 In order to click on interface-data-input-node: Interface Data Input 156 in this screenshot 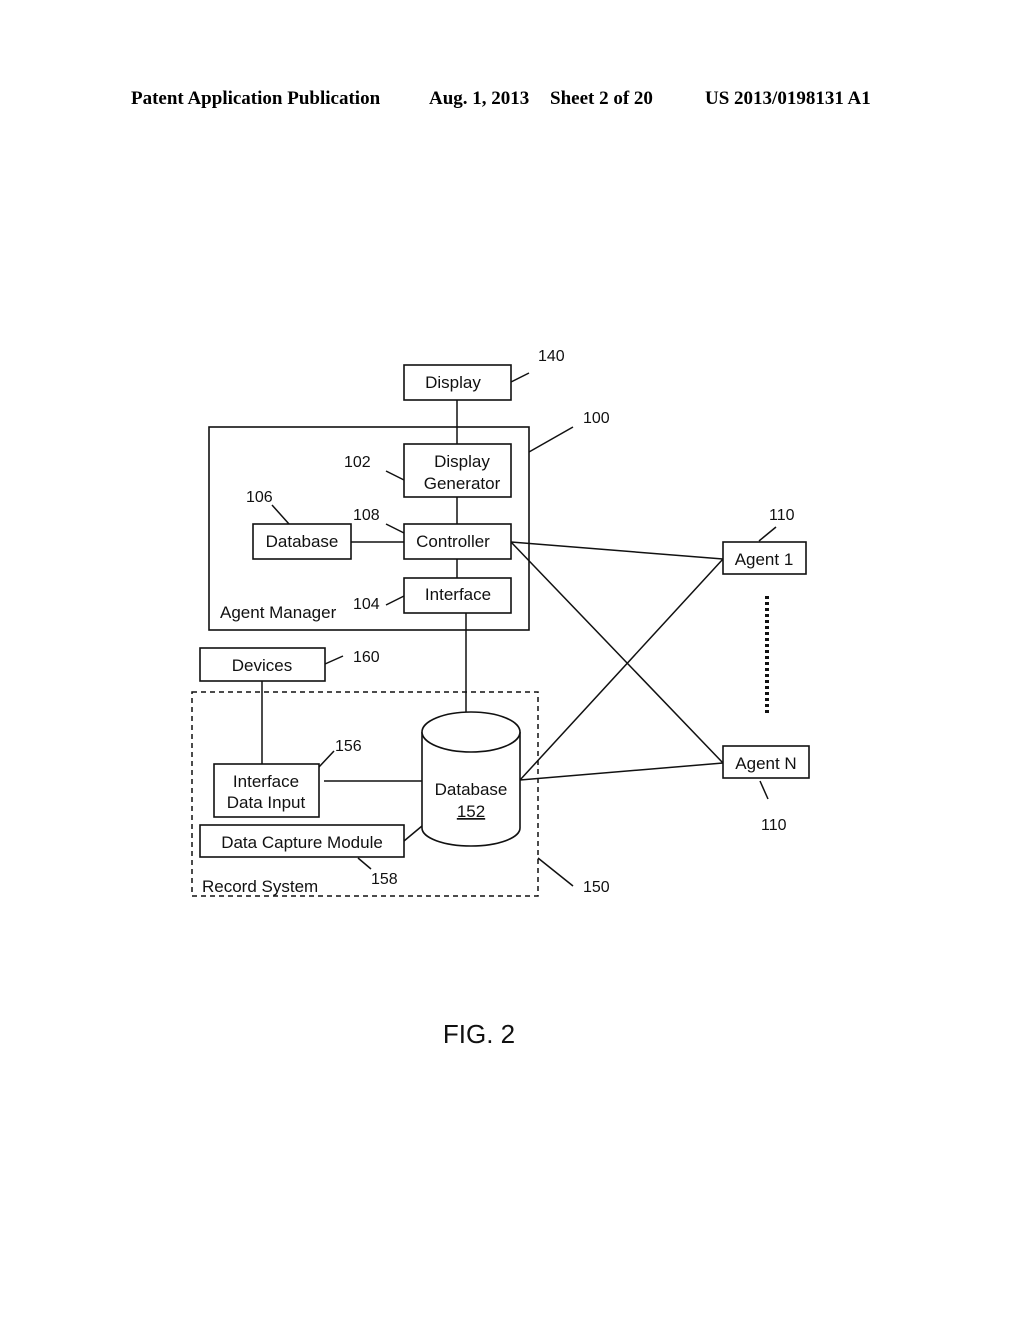, I will do `click(287, 778)`.